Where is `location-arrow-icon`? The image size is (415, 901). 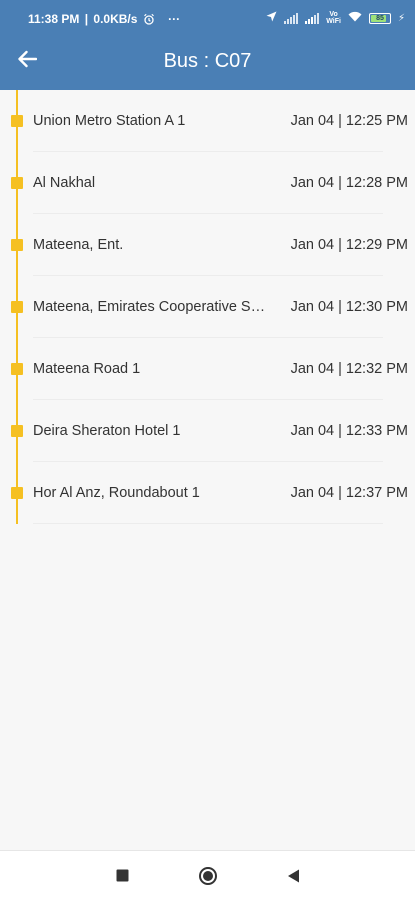 location-arrow-icon is located at coordinates (271, 18).